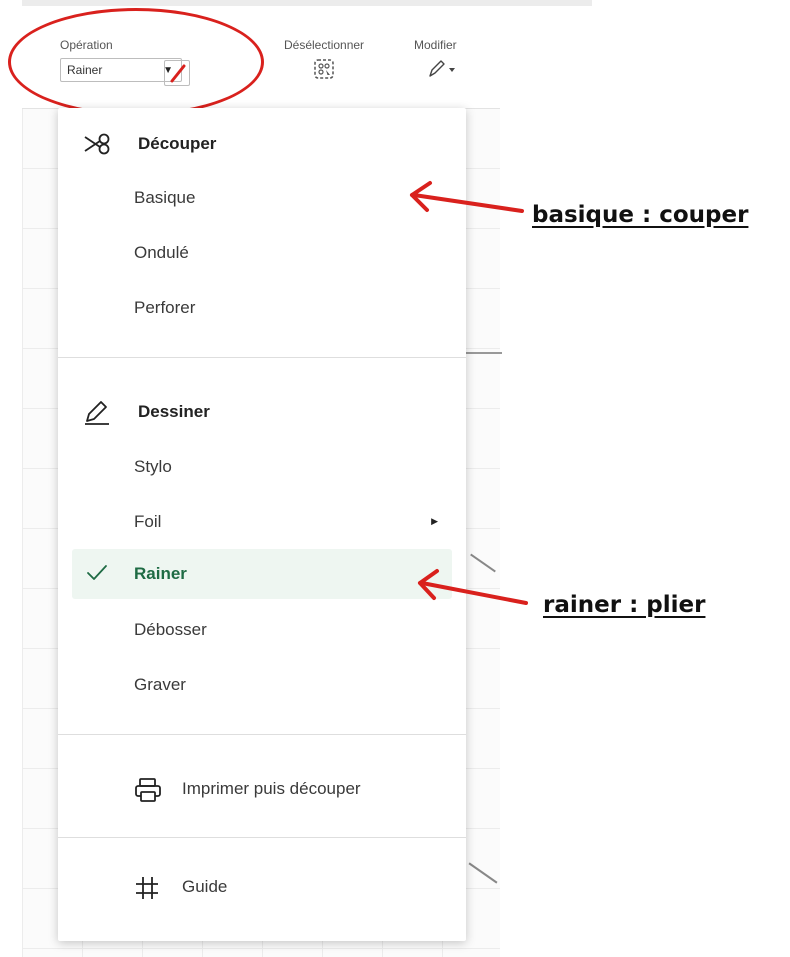 Image resolution: width=790 pixels, height=957 pixels. I want to click on annotation-basique: basique : couper, so click(640, 215).